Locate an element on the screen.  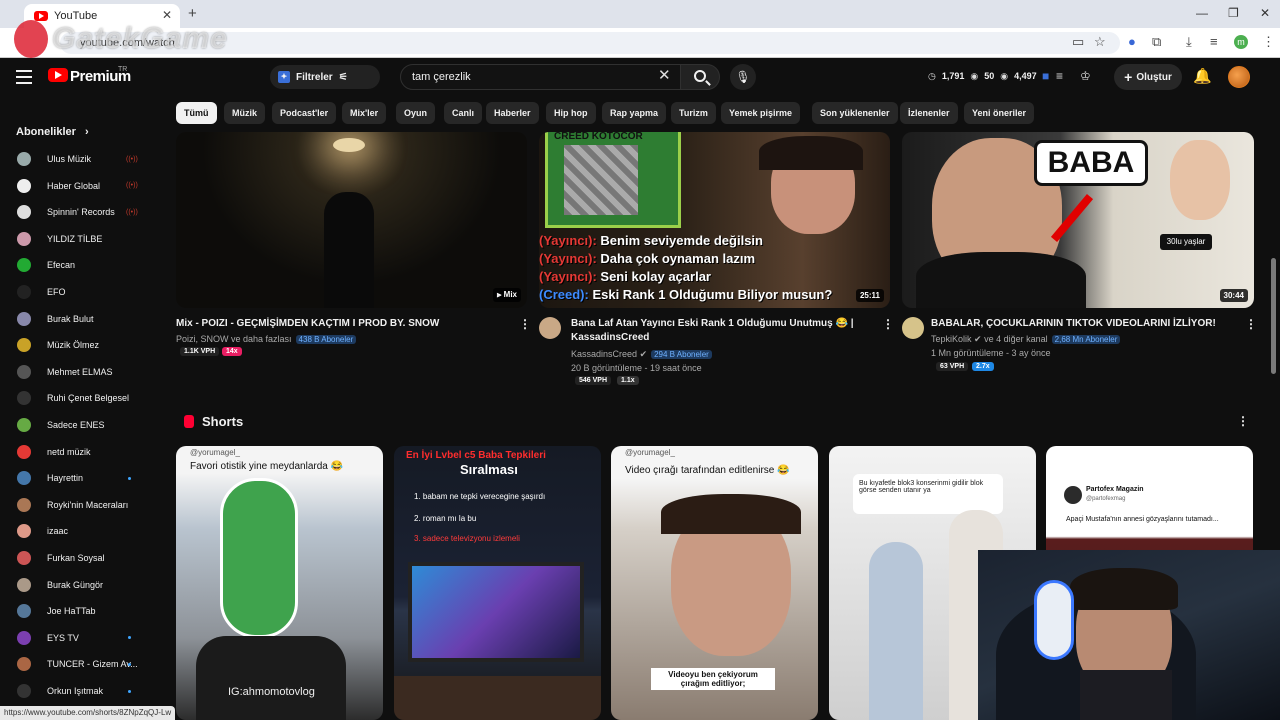
reading-list-icon: ≡ is located at coordinates (1214, 41).